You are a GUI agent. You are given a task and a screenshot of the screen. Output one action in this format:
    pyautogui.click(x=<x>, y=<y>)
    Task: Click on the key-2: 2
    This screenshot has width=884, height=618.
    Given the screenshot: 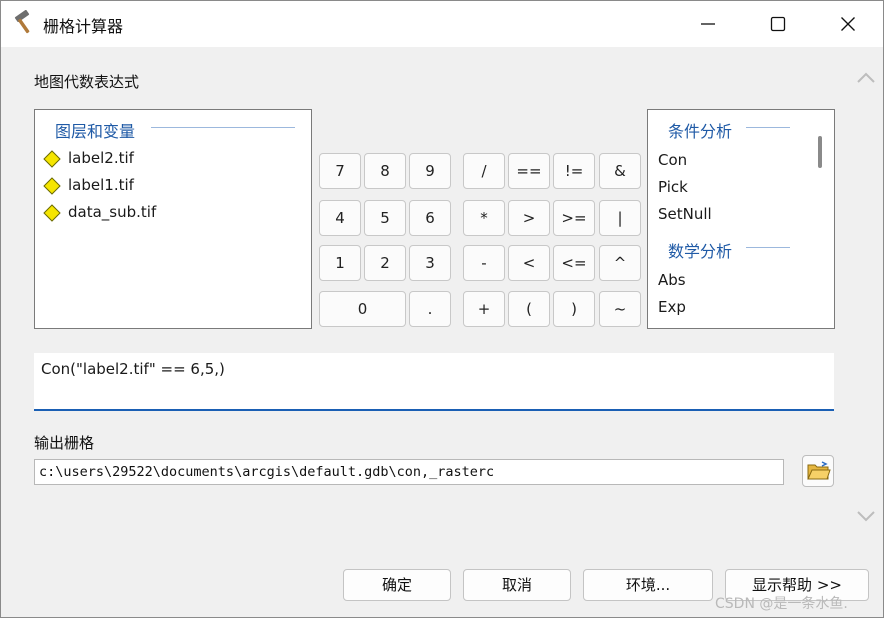 What is the action you would take?
    pyautogui.click(x=385, y=263)
    